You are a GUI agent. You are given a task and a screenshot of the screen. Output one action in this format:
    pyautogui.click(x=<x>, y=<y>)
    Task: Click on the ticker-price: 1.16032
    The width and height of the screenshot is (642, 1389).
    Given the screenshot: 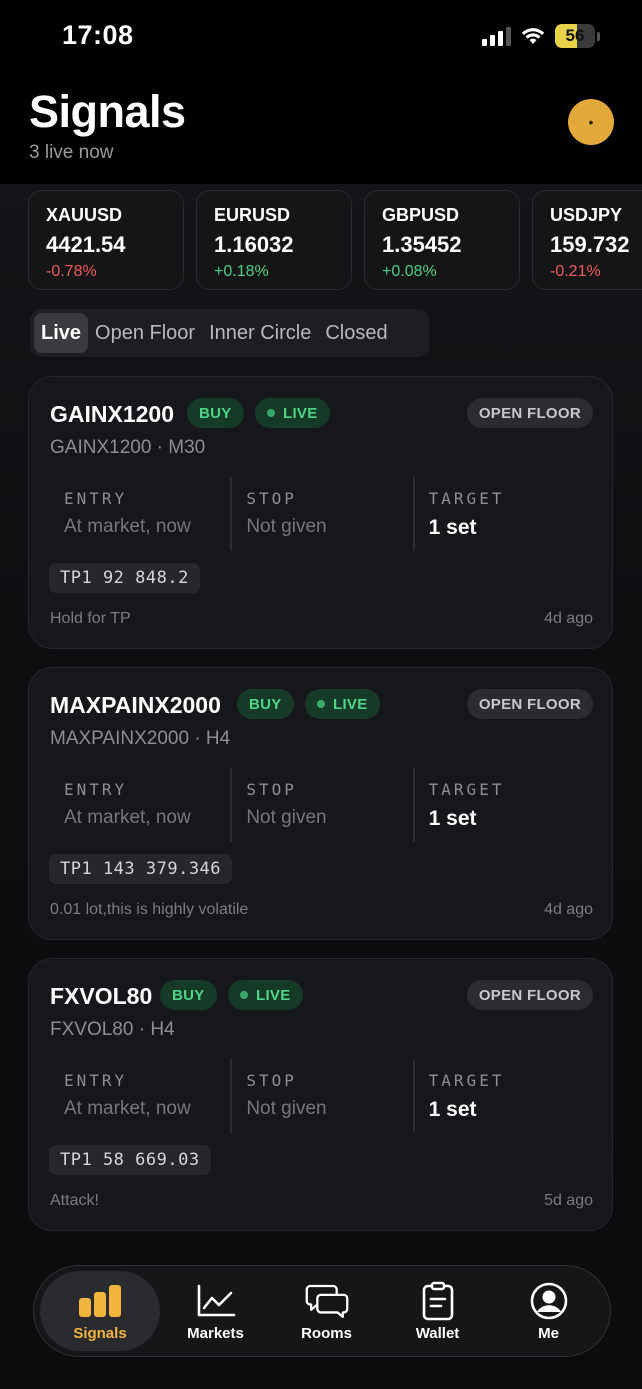 What is the action you would take?
    pyautogui.click(x=254, y=244)
    